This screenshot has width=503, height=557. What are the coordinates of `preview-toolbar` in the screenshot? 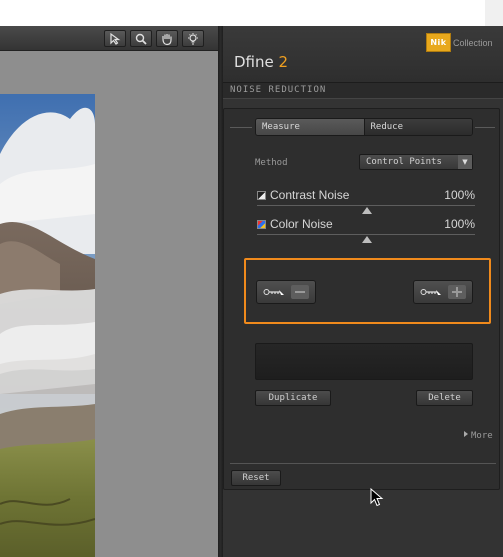 It's located at (109, 38).